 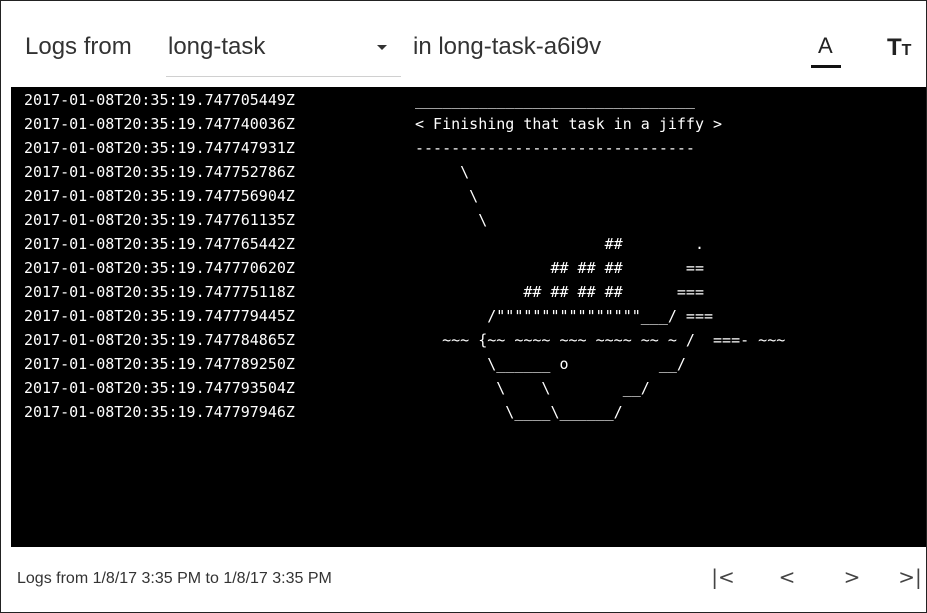 I want to click on pod-name: in long-task-a6i9v, so click(x=507, y=46).